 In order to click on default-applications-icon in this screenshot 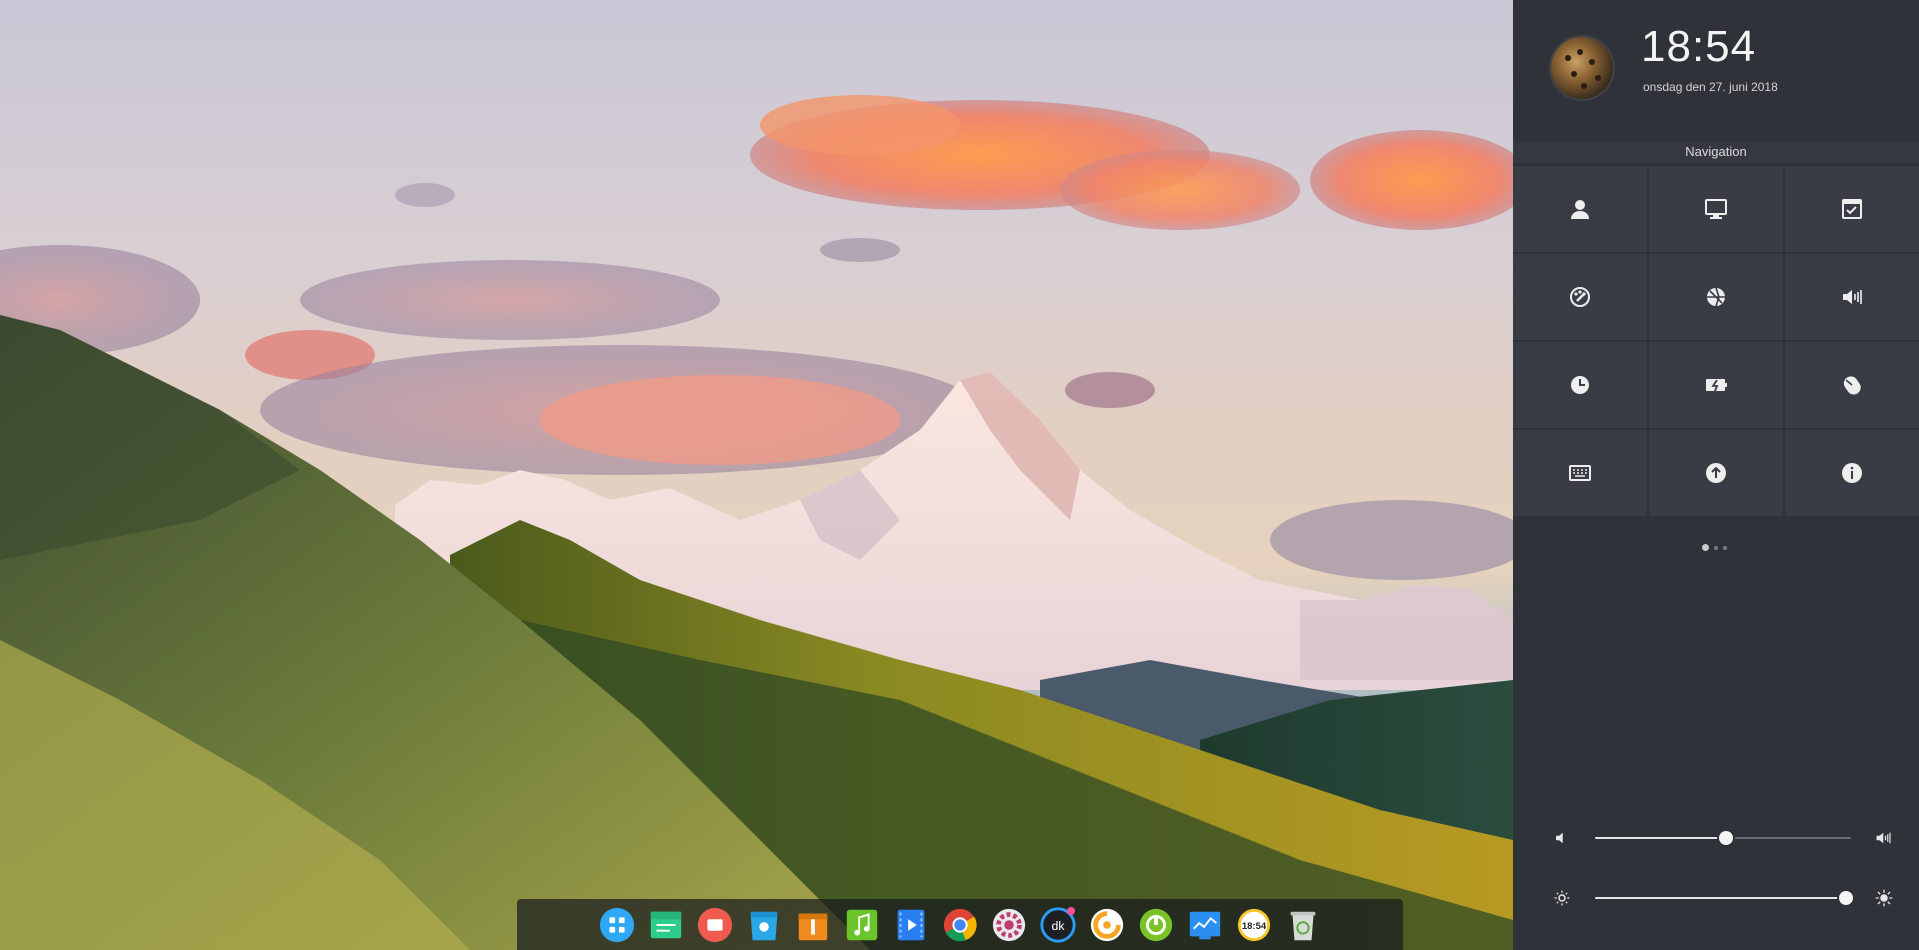, I will do `click(1852, 209)`.